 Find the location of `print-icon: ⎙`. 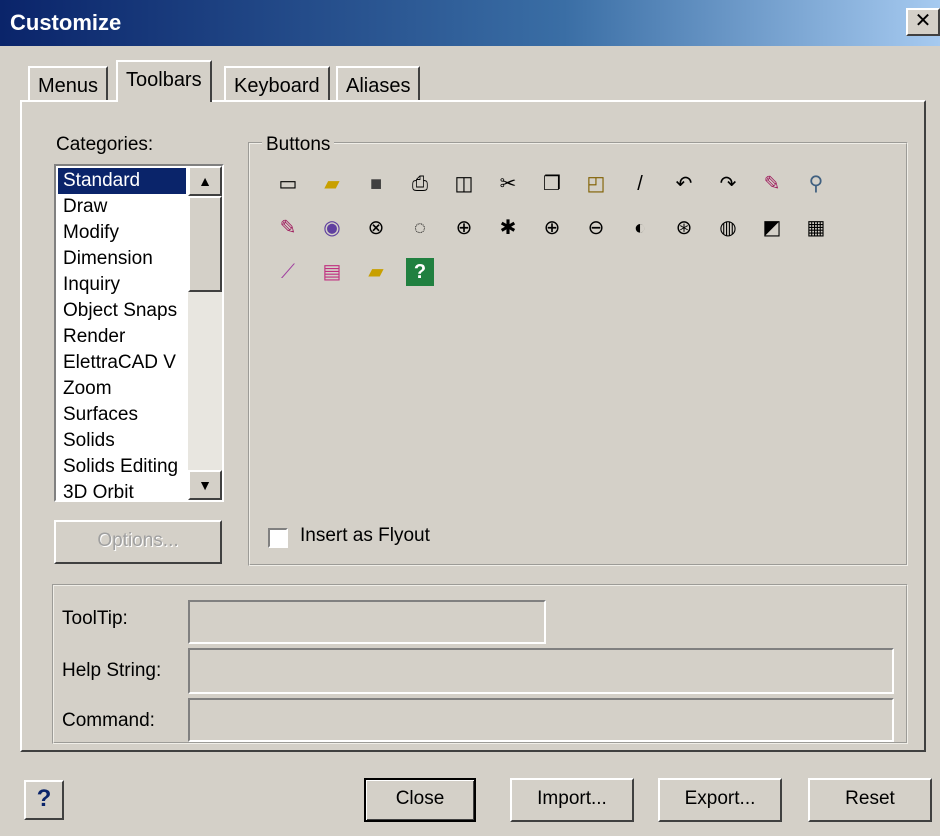

print-icon: ⎙ is located at coordinates (420, 184).